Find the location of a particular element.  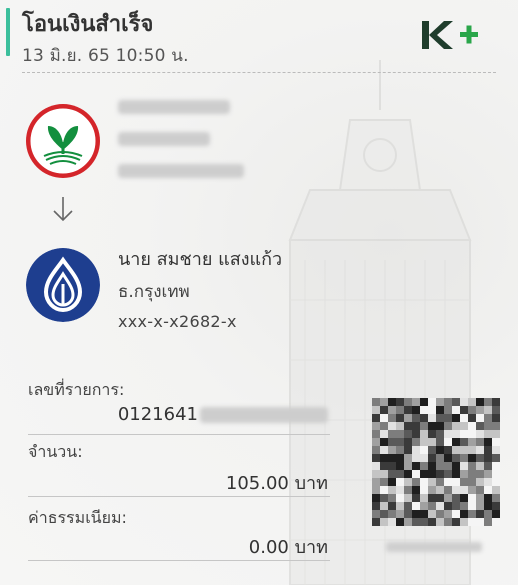

fee-value: 0.00 บาท is located at coordinates (288, 547).